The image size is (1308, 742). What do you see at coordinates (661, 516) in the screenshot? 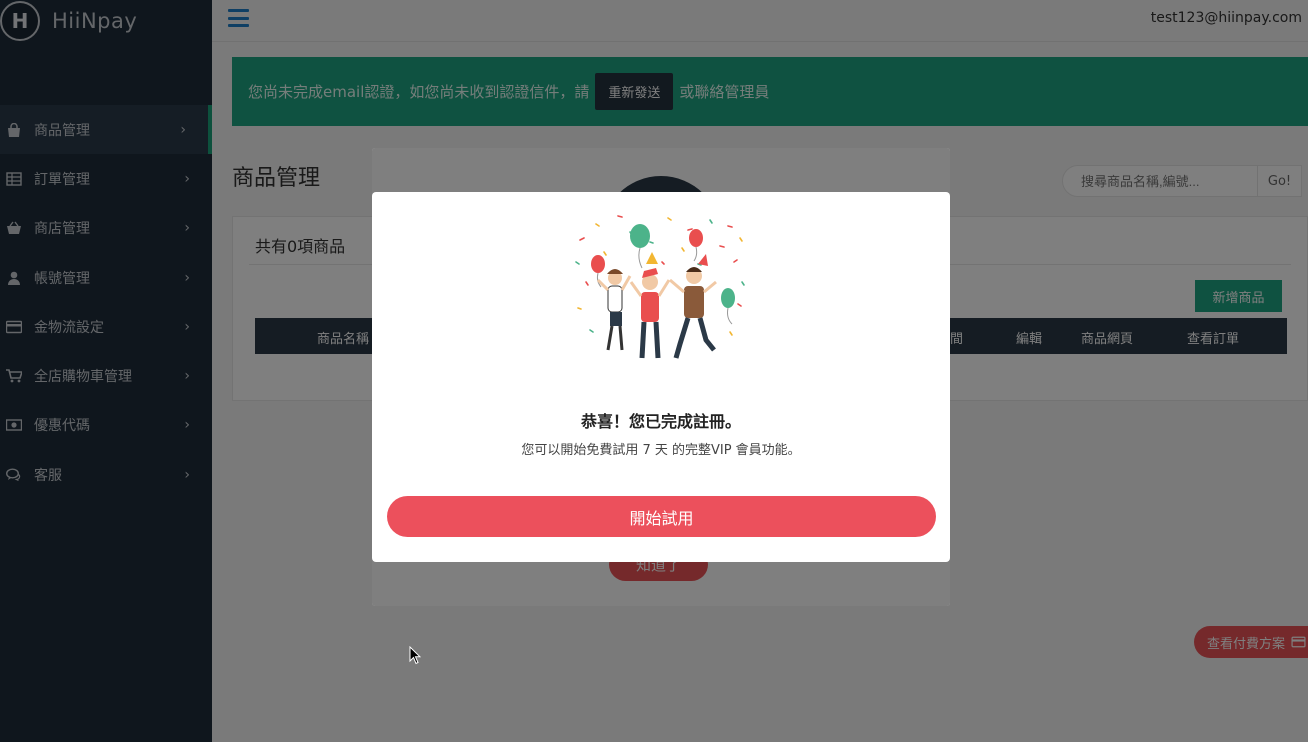
I see `start-trial-button: 開始試用` at bounding box center [661, 516].